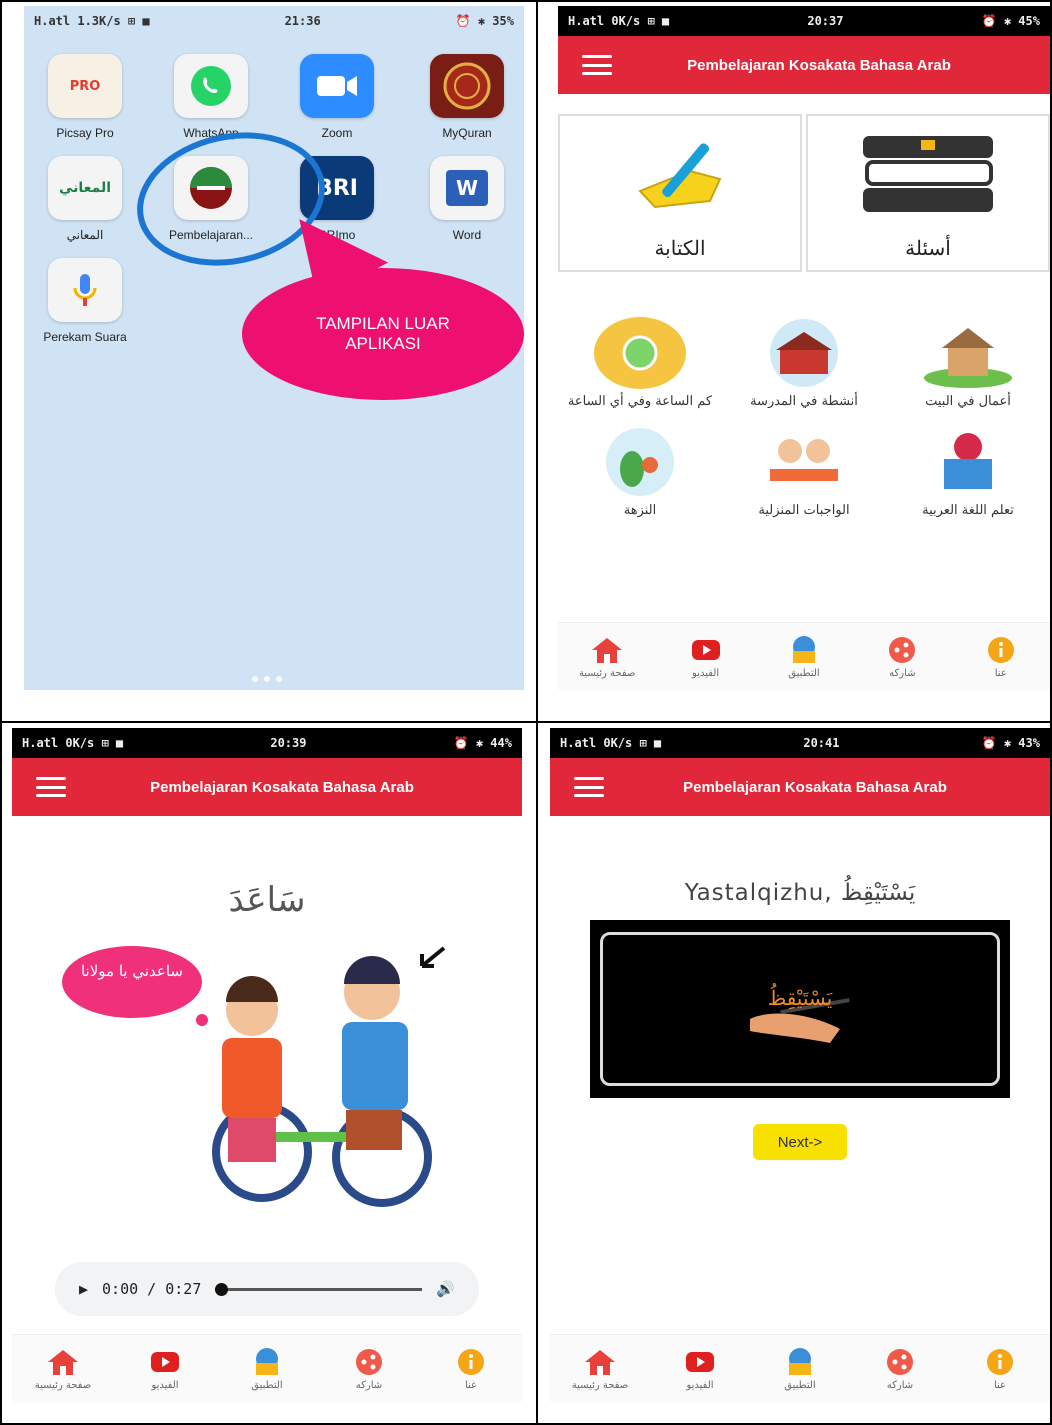  Describe the element at coordinates (467, 133) in the screenshot. I see `app-label: MyQuran` at that location.